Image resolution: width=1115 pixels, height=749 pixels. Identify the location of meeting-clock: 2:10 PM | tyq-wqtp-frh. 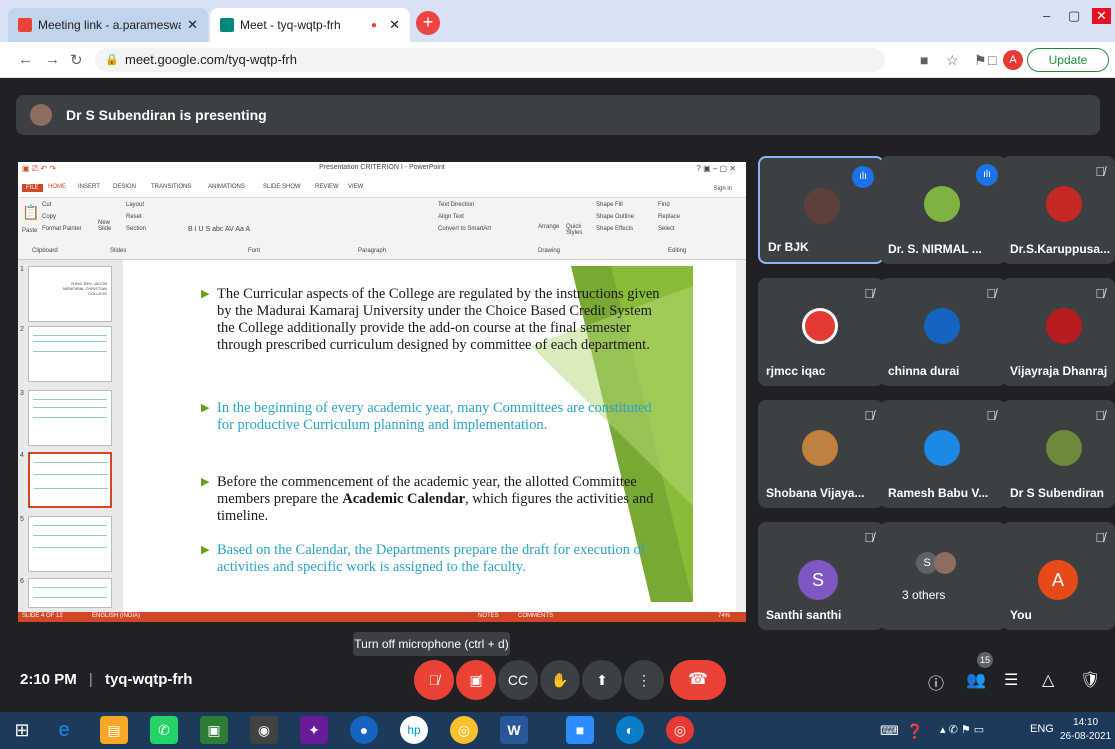
(106, 679).